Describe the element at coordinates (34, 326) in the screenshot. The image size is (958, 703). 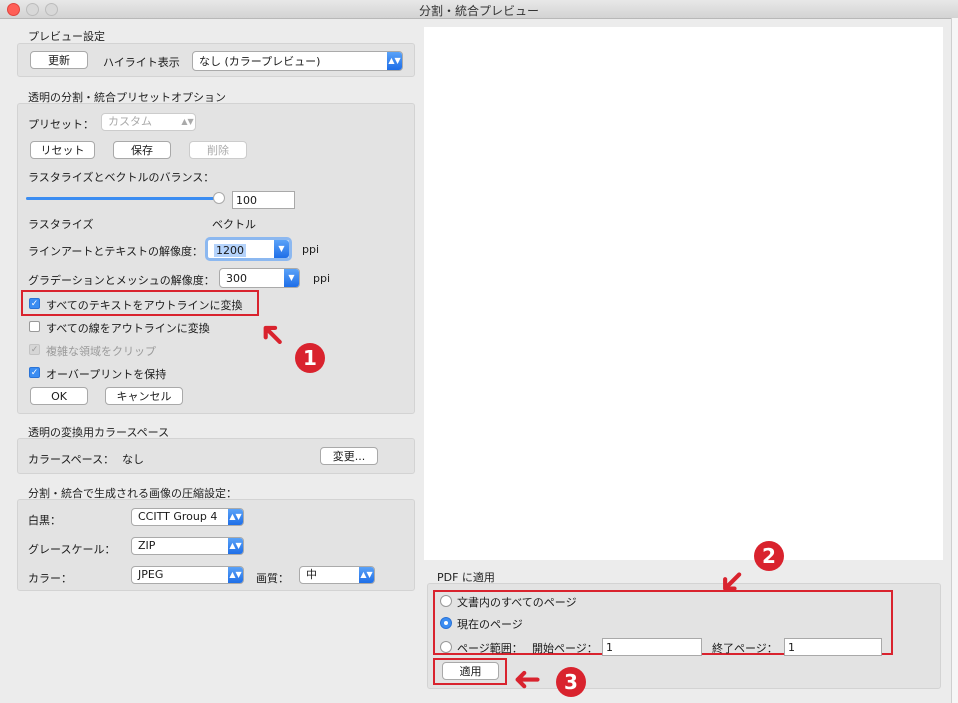
I see `stroke-outline-checkbox` at that location.